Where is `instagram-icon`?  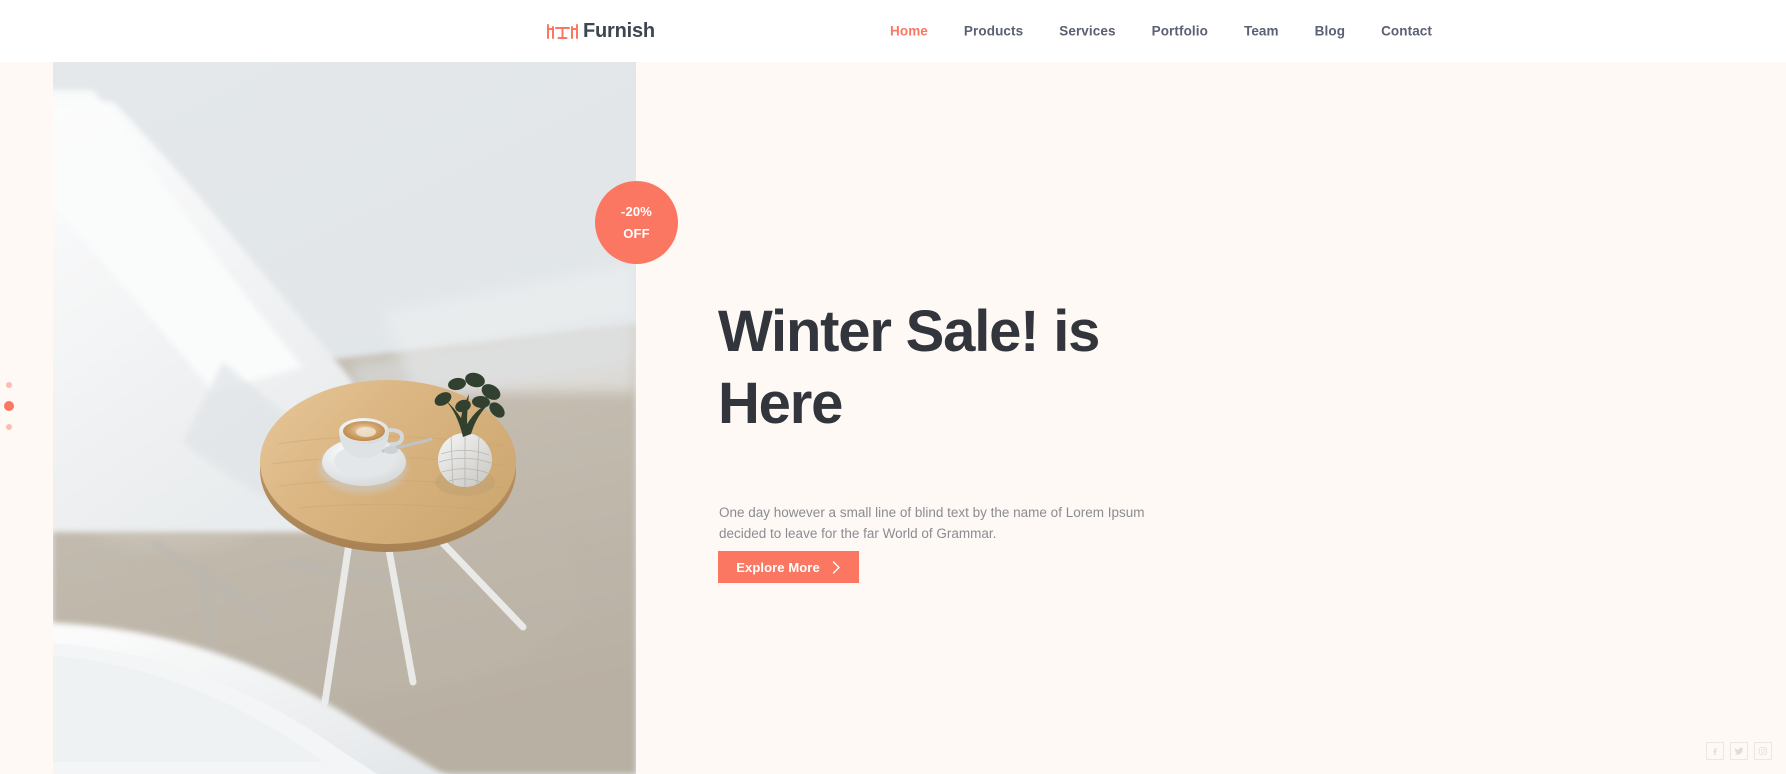
instagram-icon is located at coordinates (1763, 751).